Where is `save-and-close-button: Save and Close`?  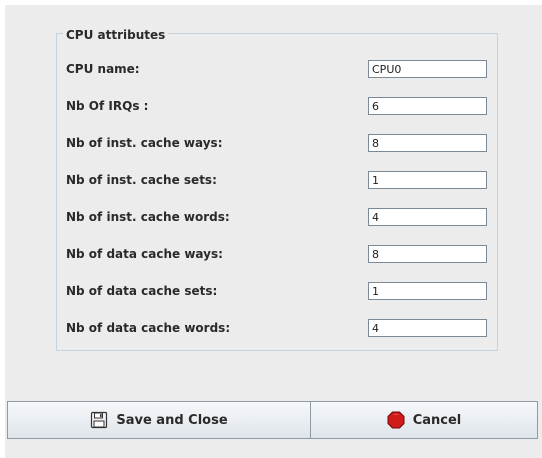 save-and-close-button: Save and Close is located at coordinates (159, 420).